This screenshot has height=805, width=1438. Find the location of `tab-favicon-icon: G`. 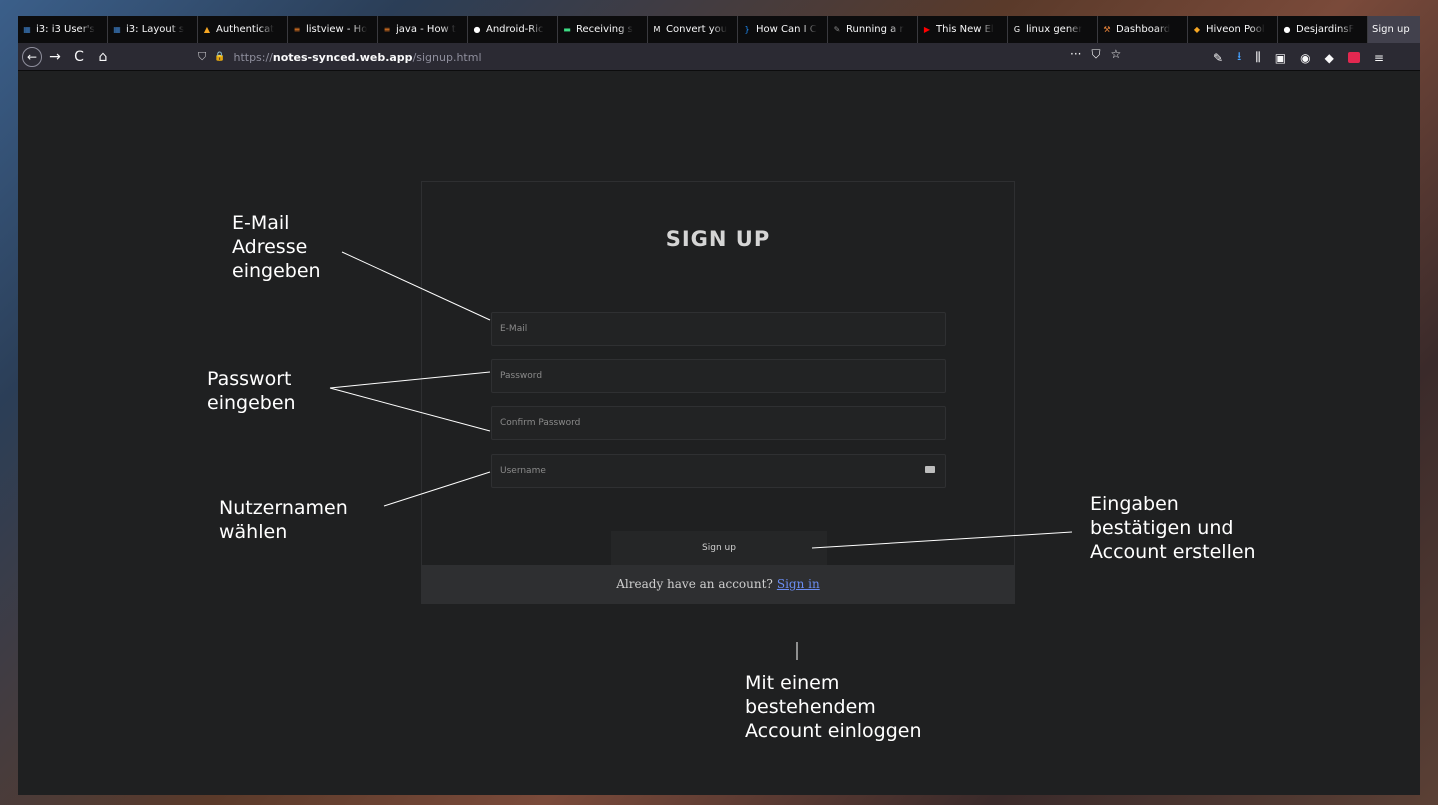

tab-favicon-icon: G is located at coordinates (1017, 29).